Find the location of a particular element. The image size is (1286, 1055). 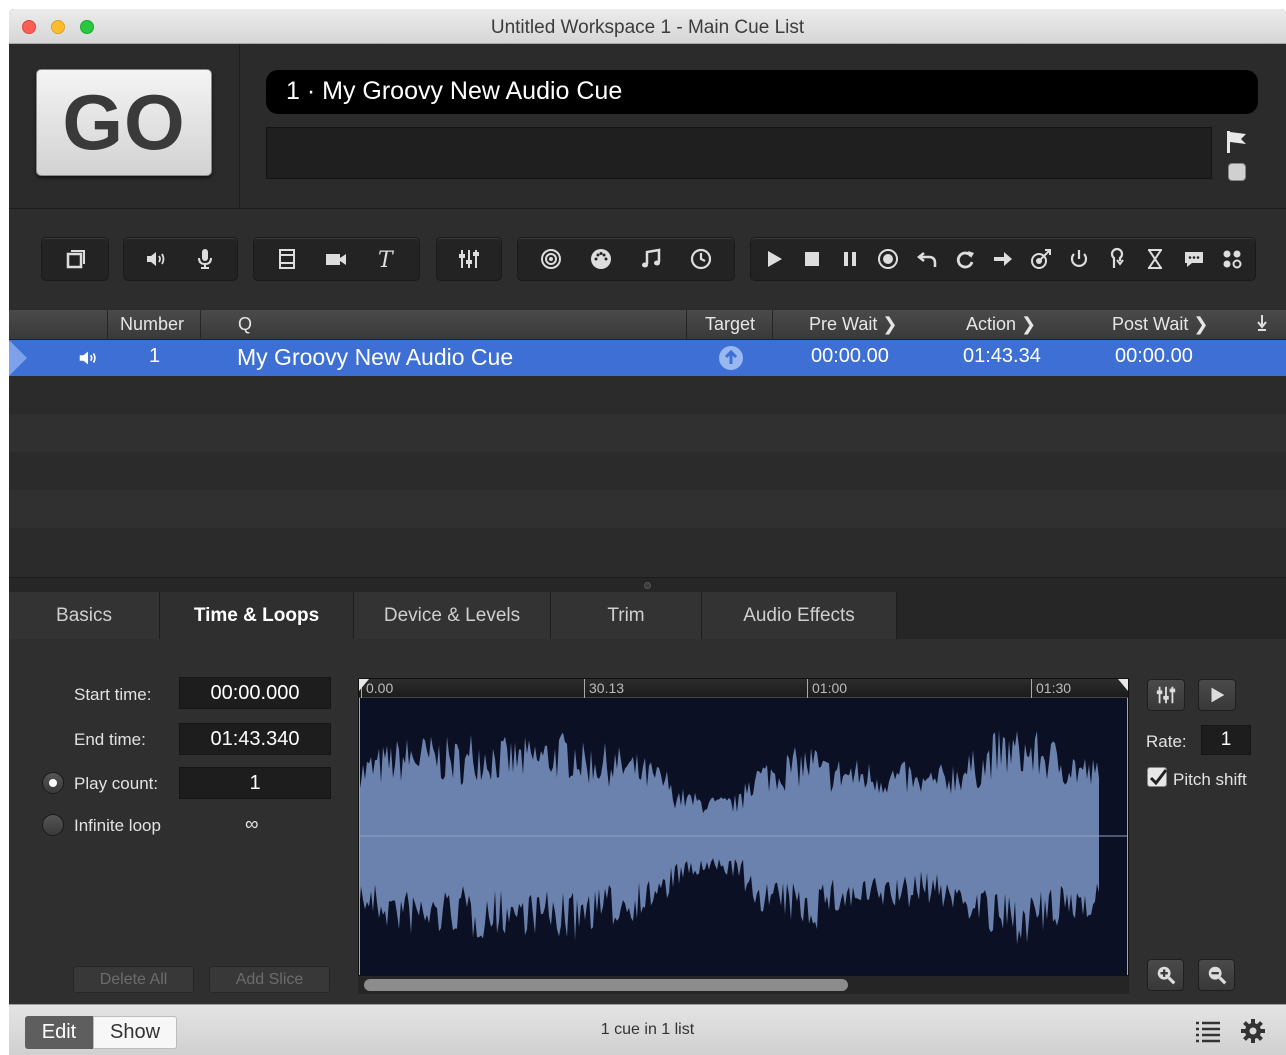

checkmark-icon is located at coordinates (1158, 777).